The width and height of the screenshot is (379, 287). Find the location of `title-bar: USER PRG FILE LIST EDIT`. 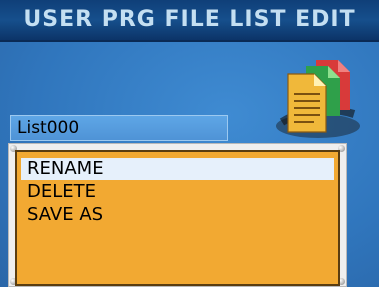

title-bar: USER PRG FILE LIST EDIT is located at coordinates (189, 21).